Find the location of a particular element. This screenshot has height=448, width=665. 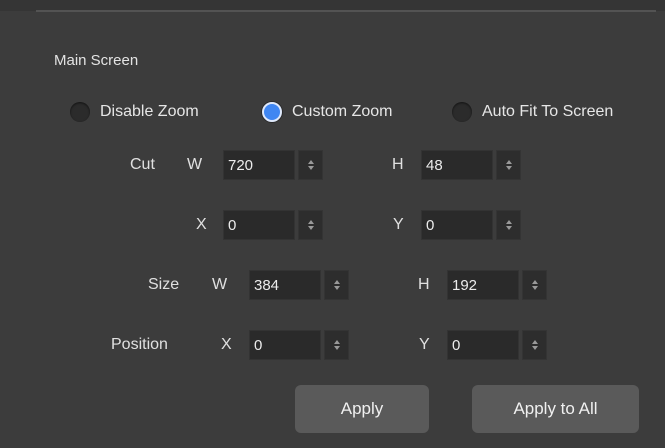

cut-label: Cut is located at coordinates (142, 164).